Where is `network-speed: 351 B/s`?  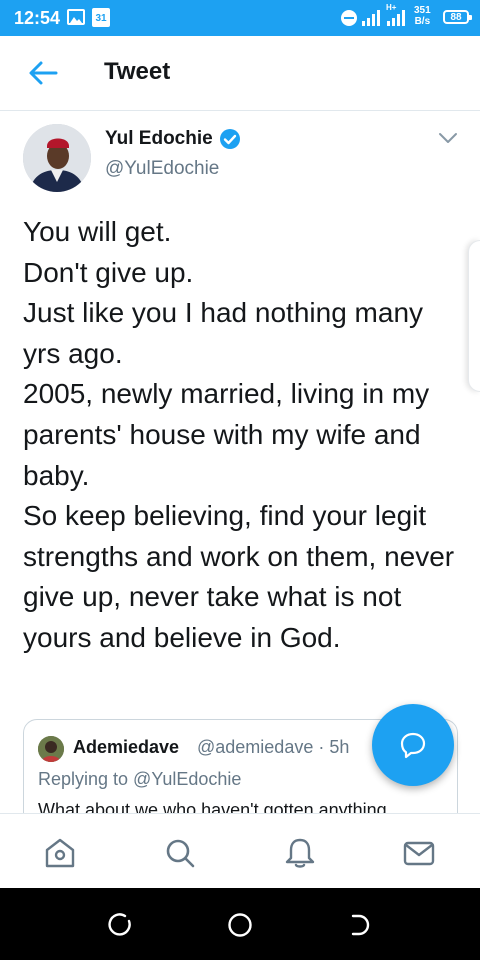
network-speed: 351 B/s is located at coordinates (422, 16).